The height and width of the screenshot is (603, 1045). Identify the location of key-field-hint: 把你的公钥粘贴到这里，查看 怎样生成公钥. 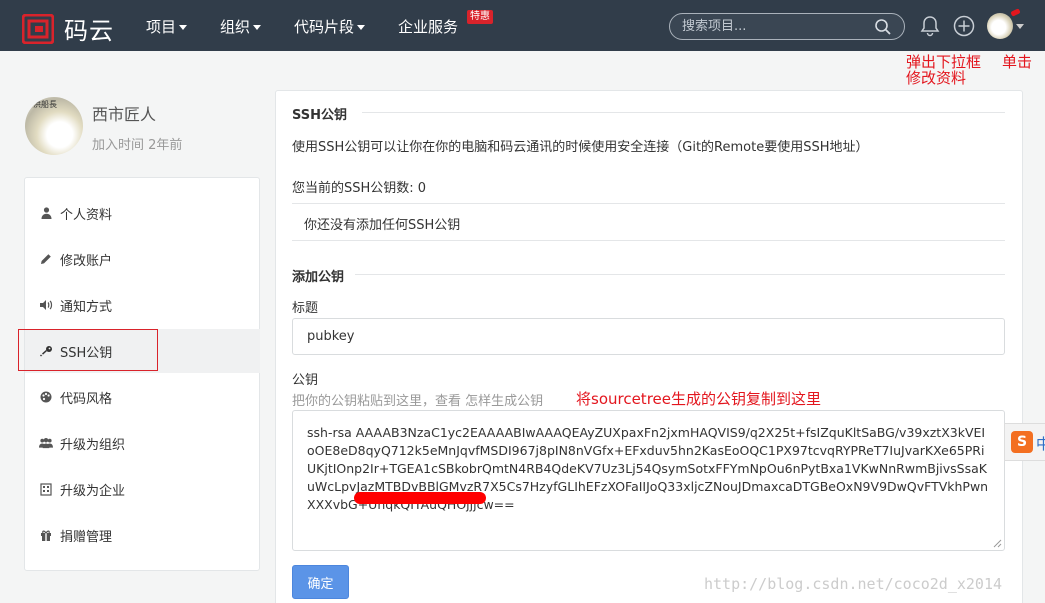
(417, 399).